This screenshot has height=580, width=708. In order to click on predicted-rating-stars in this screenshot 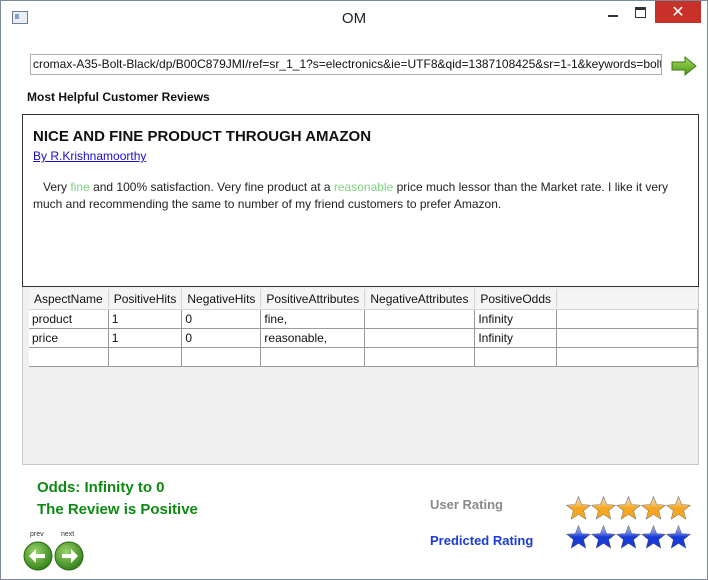, I will do `click(628, 538)`.